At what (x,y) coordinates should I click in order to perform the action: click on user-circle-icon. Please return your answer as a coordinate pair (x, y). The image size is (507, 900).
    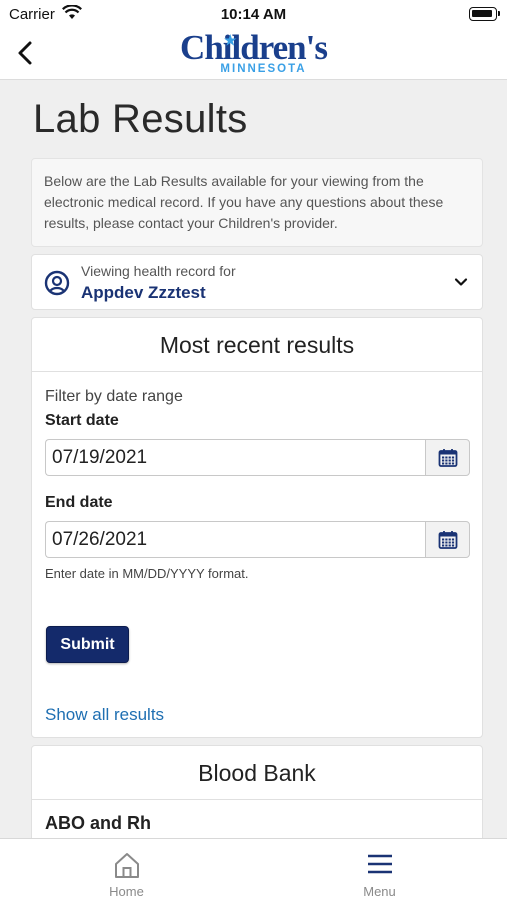
    Looking at the image, I should click on (57, 283).